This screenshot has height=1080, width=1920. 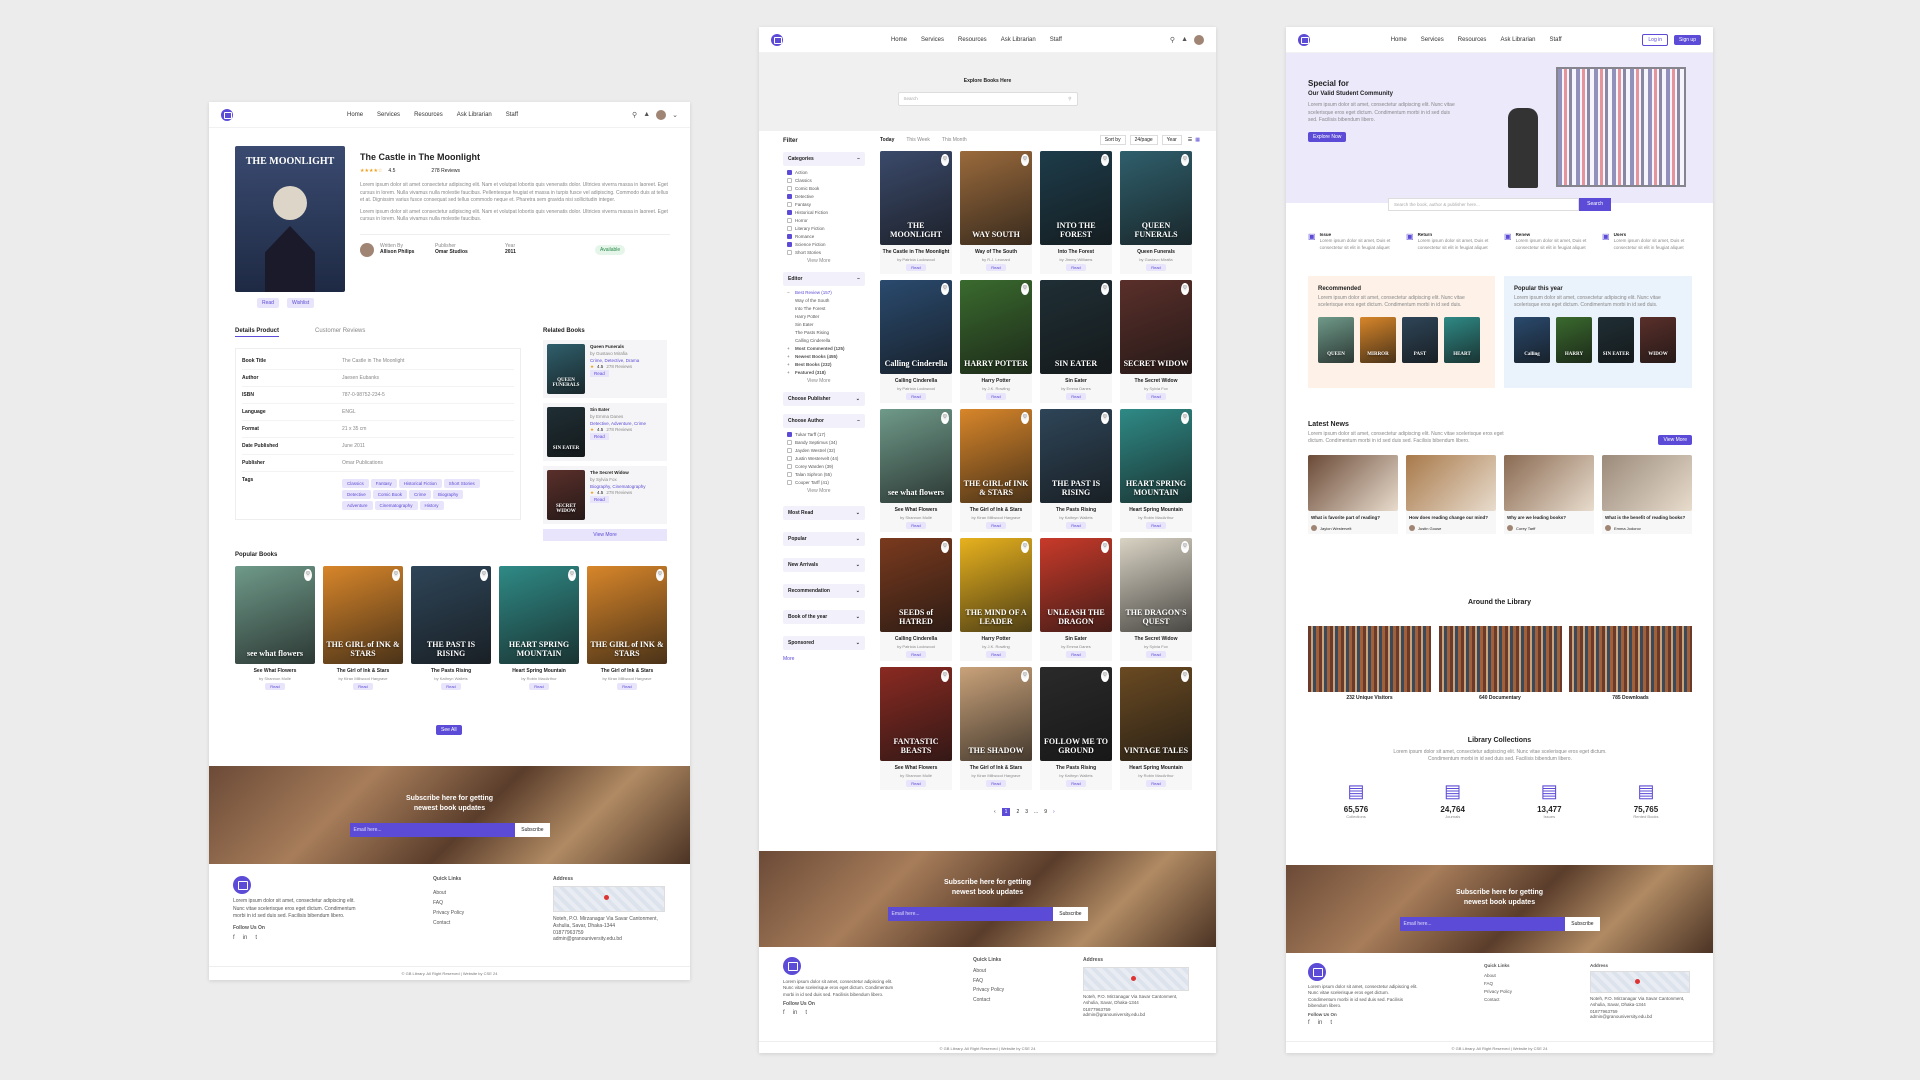 I want to click on book-cover: VINTAGE TALES ♡, so click(x=1156, y=714).